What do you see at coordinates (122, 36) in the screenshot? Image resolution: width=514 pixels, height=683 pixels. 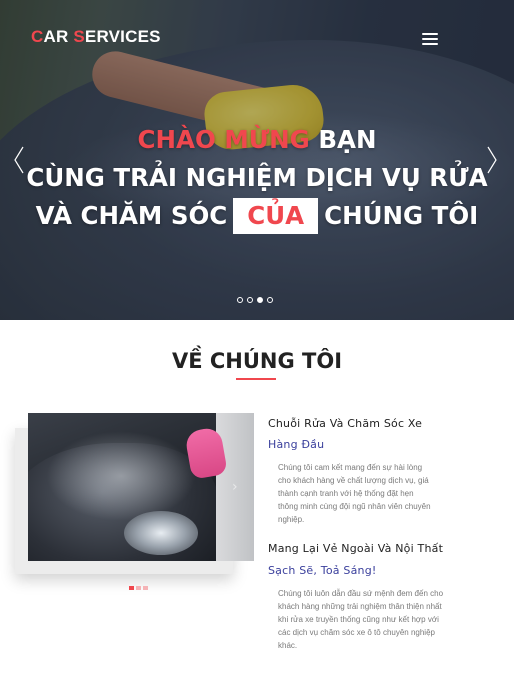 I see `brand-word-services: ERVICES` at bounding box center [122, 36].